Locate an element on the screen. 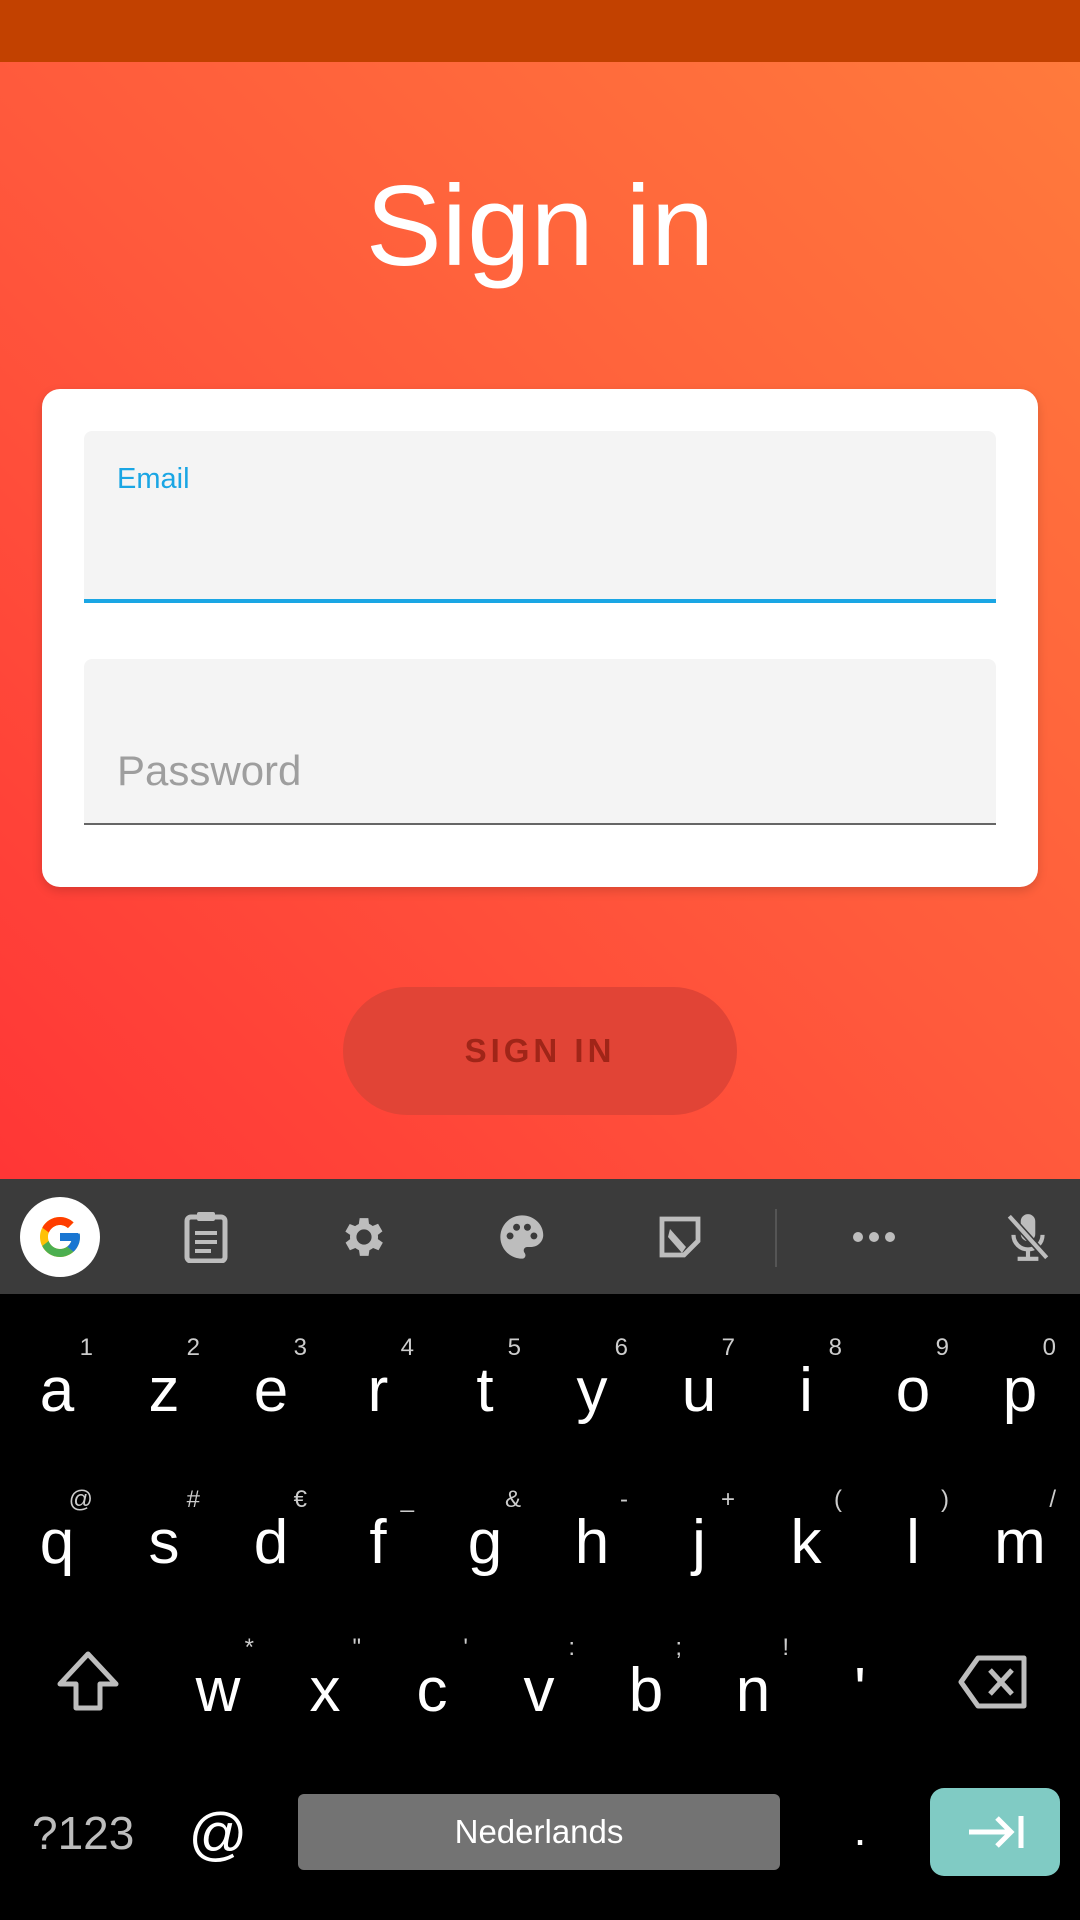 The image size is (1080, 1920). palette-icon is located at coordinates (522, 1237).